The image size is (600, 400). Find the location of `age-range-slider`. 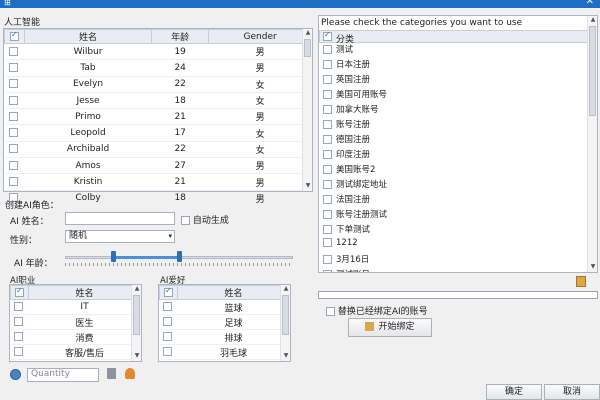

age-range-slider is located at coordinates (179, 259).